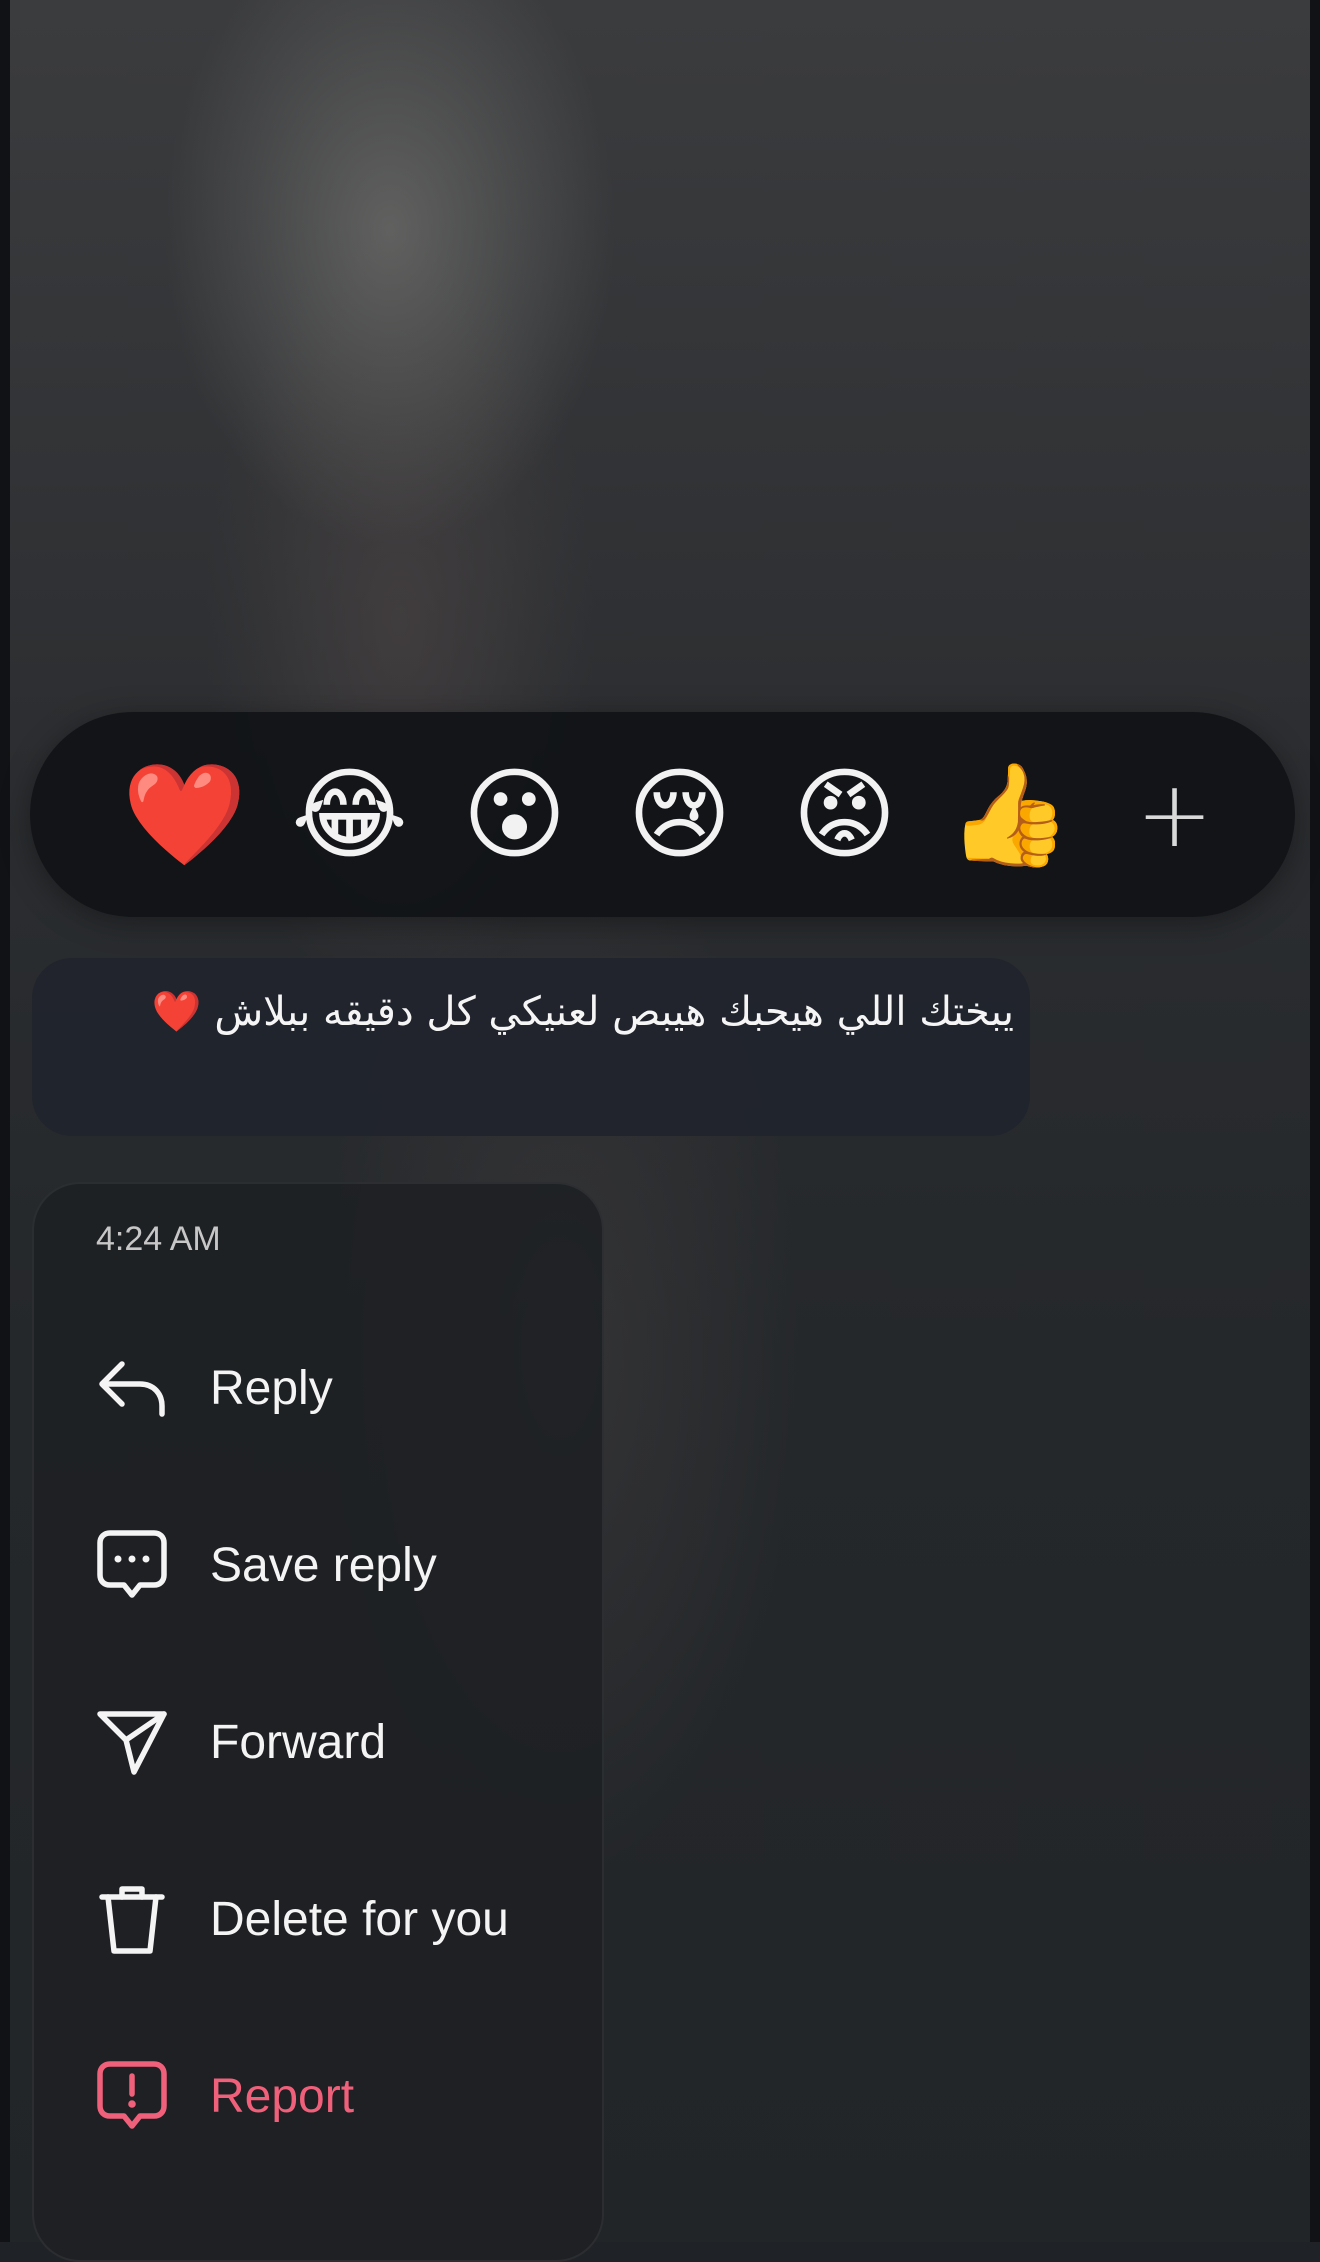  I want to click on menu-item-delete-for-you: Delete for you, so click(318, 1919).